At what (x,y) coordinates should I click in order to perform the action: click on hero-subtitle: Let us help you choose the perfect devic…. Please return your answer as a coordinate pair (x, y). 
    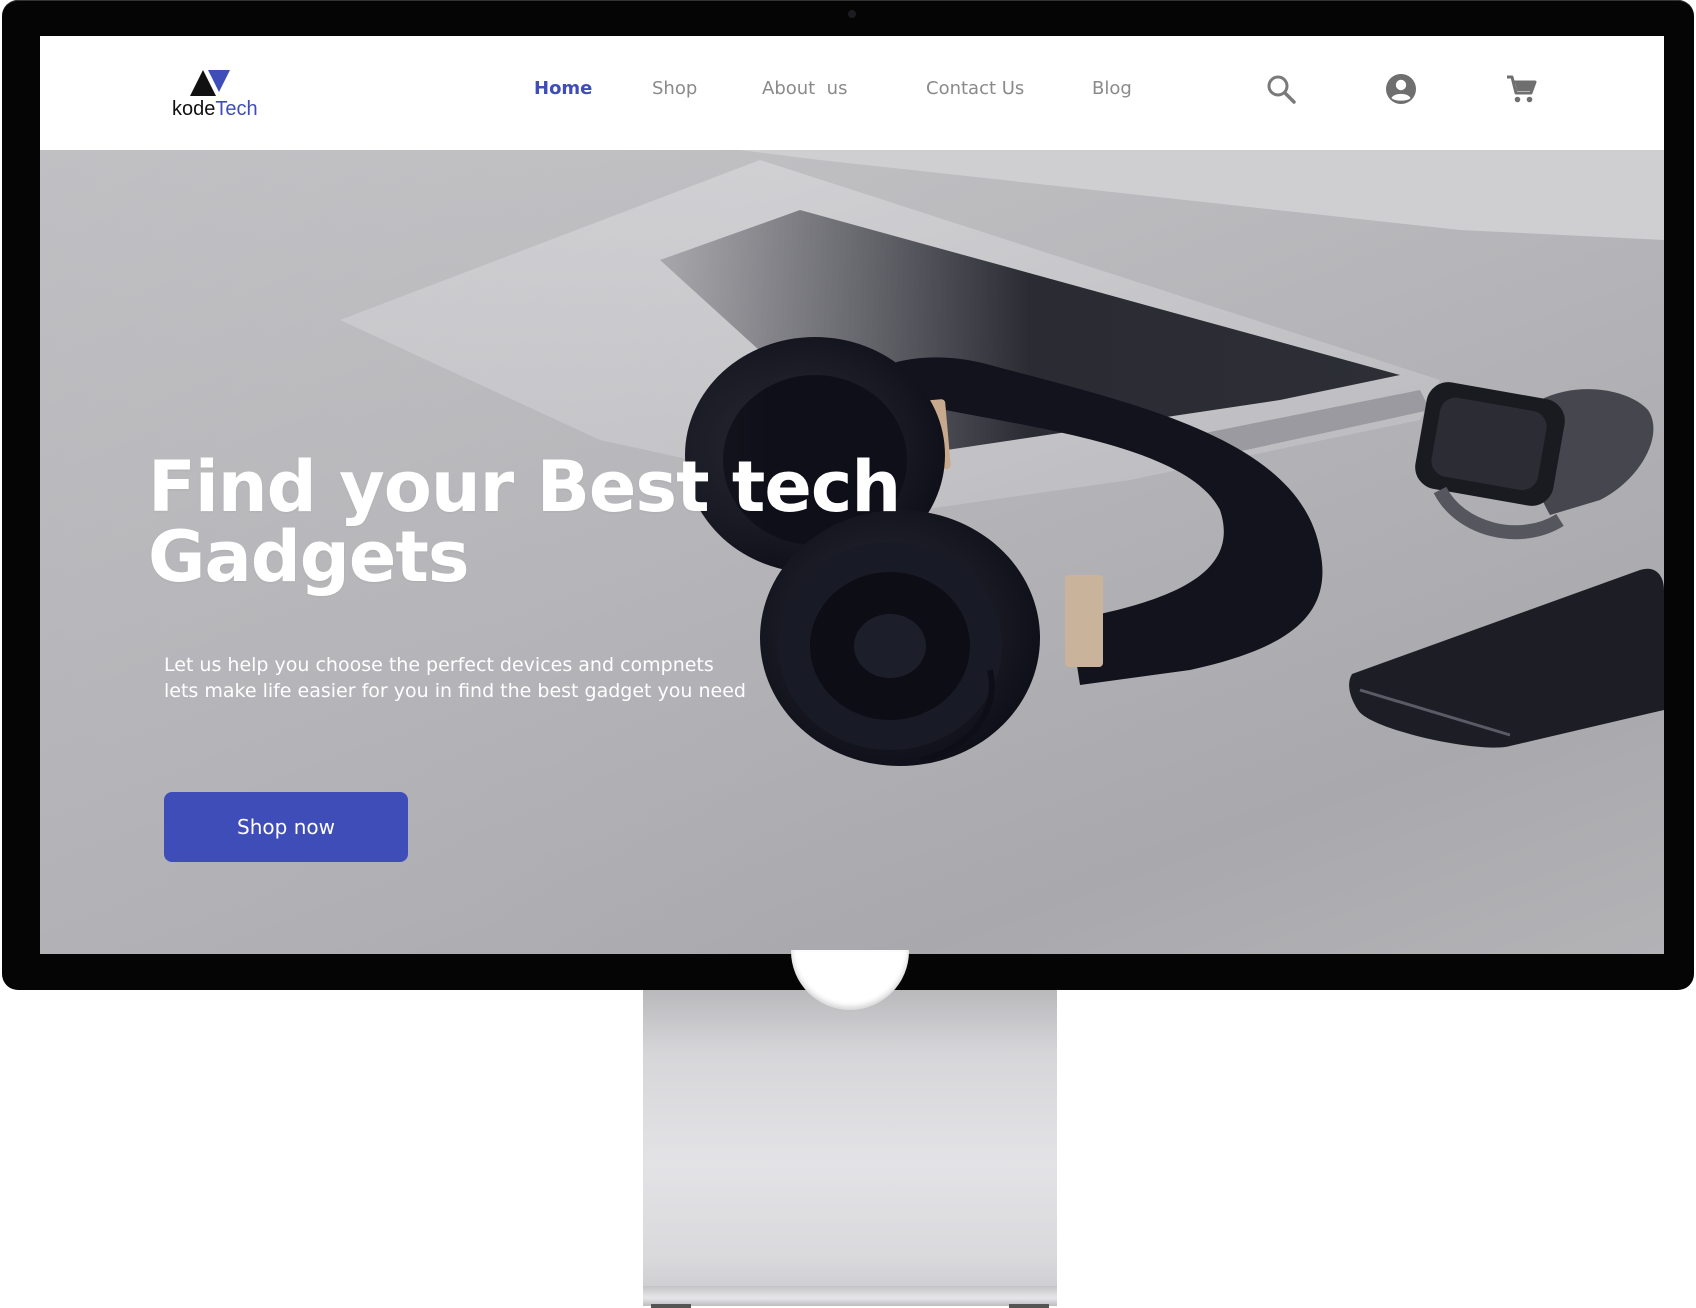
    Looking at the image, I should click on (484, 678).